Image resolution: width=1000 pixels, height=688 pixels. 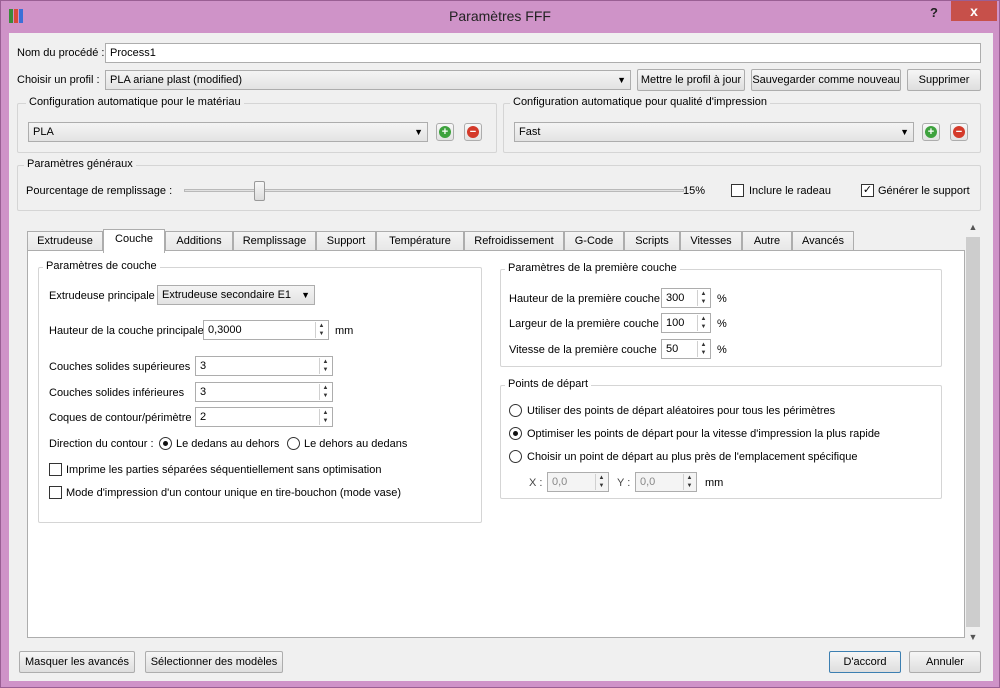 What do you see at coordinates (865, 662) in the screenshot?
I see `ok-button: D'accord` at bounding box center [865, 662].